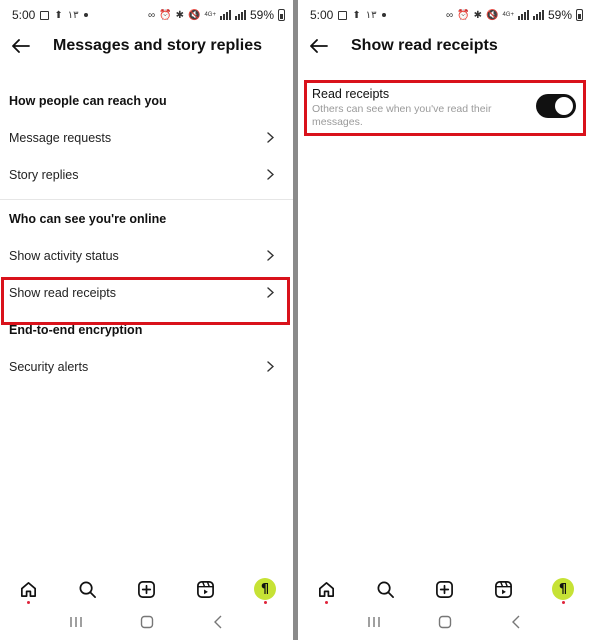 Image resolution: width=591 pixels, height=640 pixels. Describe the element at coordinates (63, 292) in the screenshot. I see `item-label: Show read receipts` at that location.